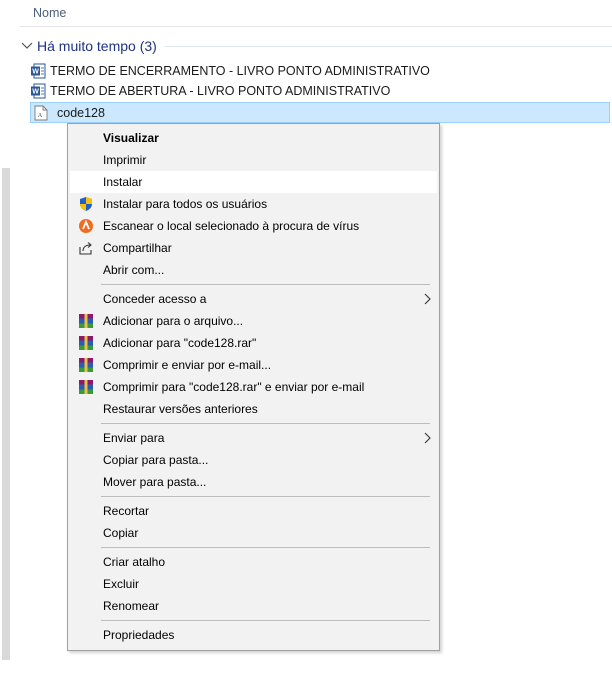 This screenshot has width=612, height=674. Describe the element at coordinates (86, 248) in the screenshot. I see `share-icon` at that location.